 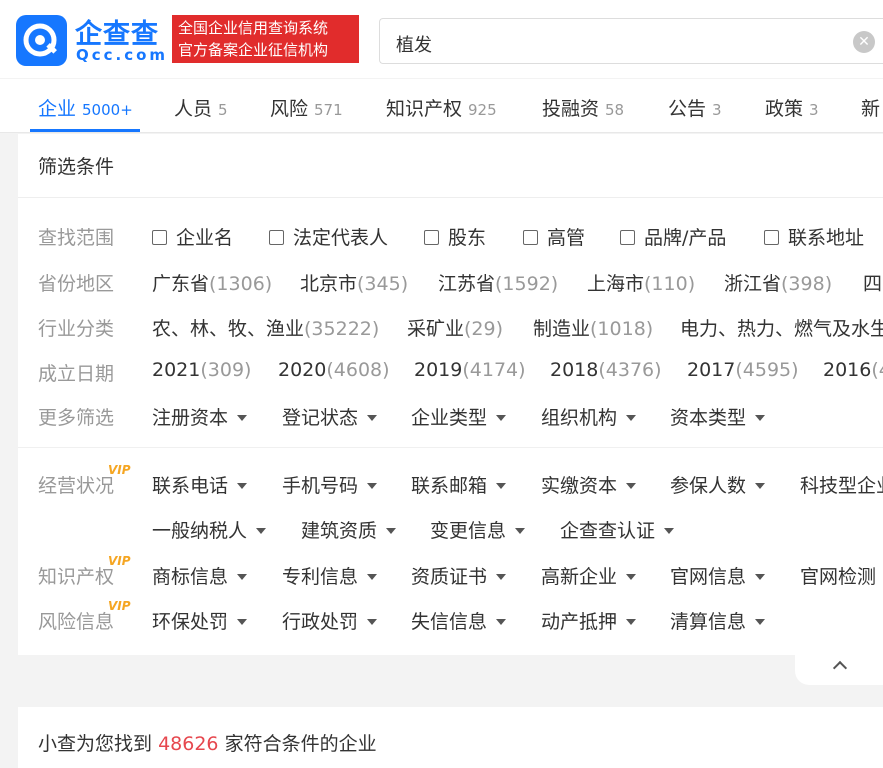 What do you see at coordinates (718, 575) in the screenshot?
I see `dropdown-website-info: 官网信息` at bounding box center [718, 575].